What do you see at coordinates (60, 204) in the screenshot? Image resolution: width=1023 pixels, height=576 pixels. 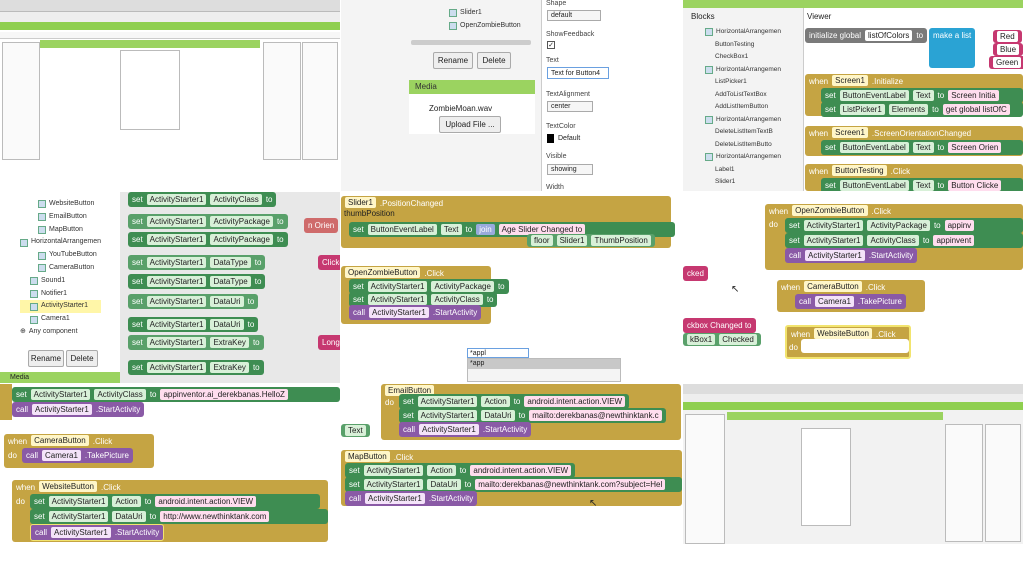 I see `tree-item: WebsiteButton` at bounding box center [60, 204].